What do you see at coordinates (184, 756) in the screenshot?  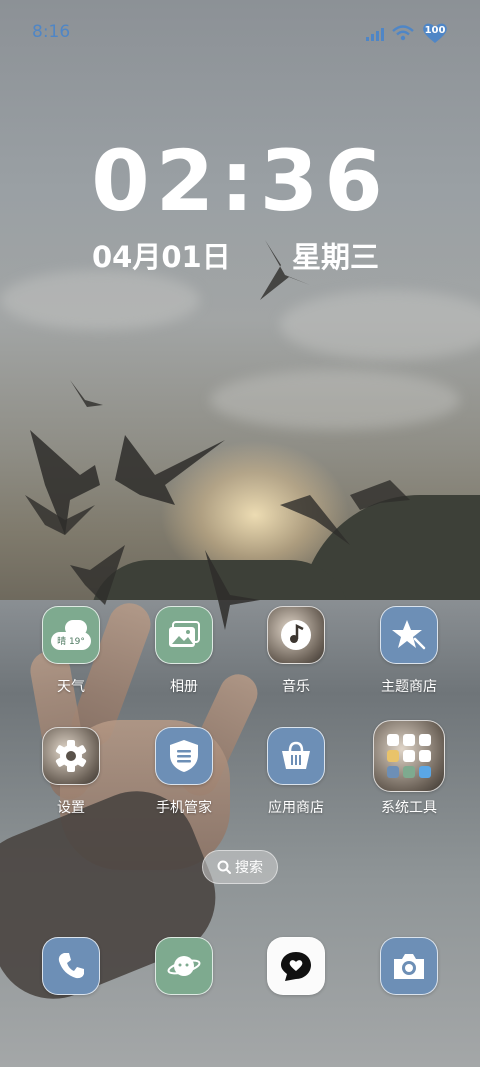 I see `phone-manager-icon` at bounding box center [184, 756].